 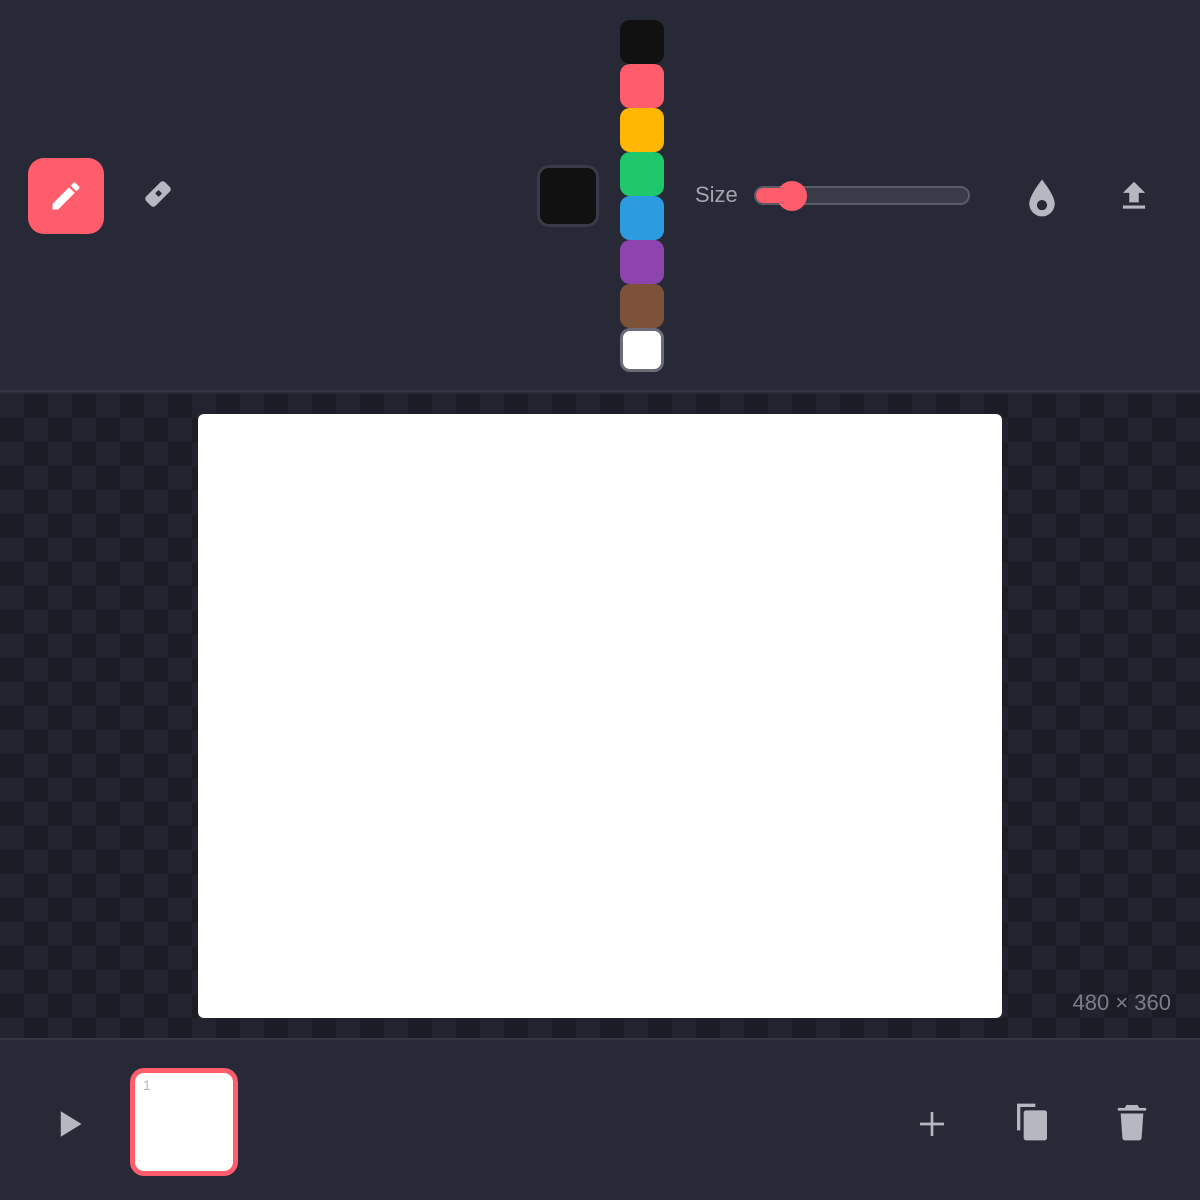 What do you see at coordinates (1121, 1002) in the screenshot?
I see `canvas-dimensions: 480 × 360` at bounding box center [1121, 1002].